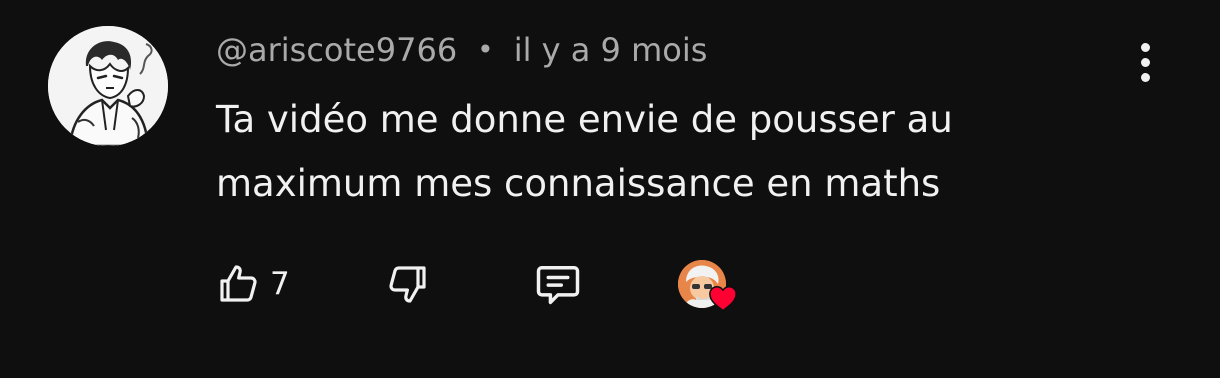 The image size is (1220, 378). I want to click on creator-heart-badge, so click(708, 287).